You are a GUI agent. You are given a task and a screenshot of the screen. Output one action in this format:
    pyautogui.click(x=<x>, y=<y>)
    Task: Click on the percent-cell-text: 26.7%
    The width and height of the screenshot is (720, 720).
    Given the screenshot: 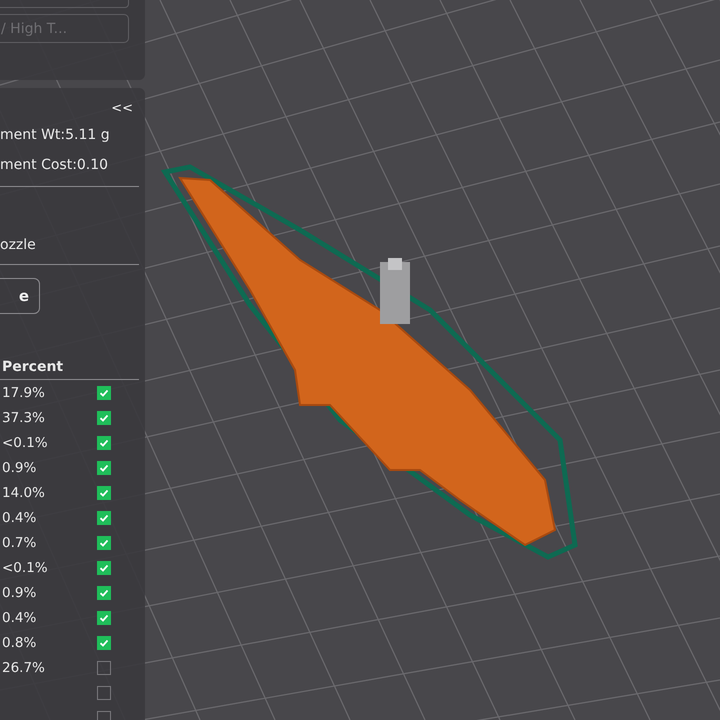 What is the action you would take?
    pyautogui.click(x=23, y=668)
    